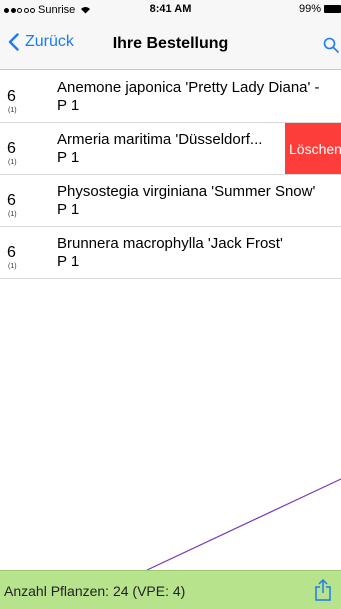 This screenshot has width=341, height=609. What do you see at coordinates (186, 191) in the screenshot?
I see `item-name: Physostegia virginiana 'Summer Snow'` at bounding box center [186, 191].